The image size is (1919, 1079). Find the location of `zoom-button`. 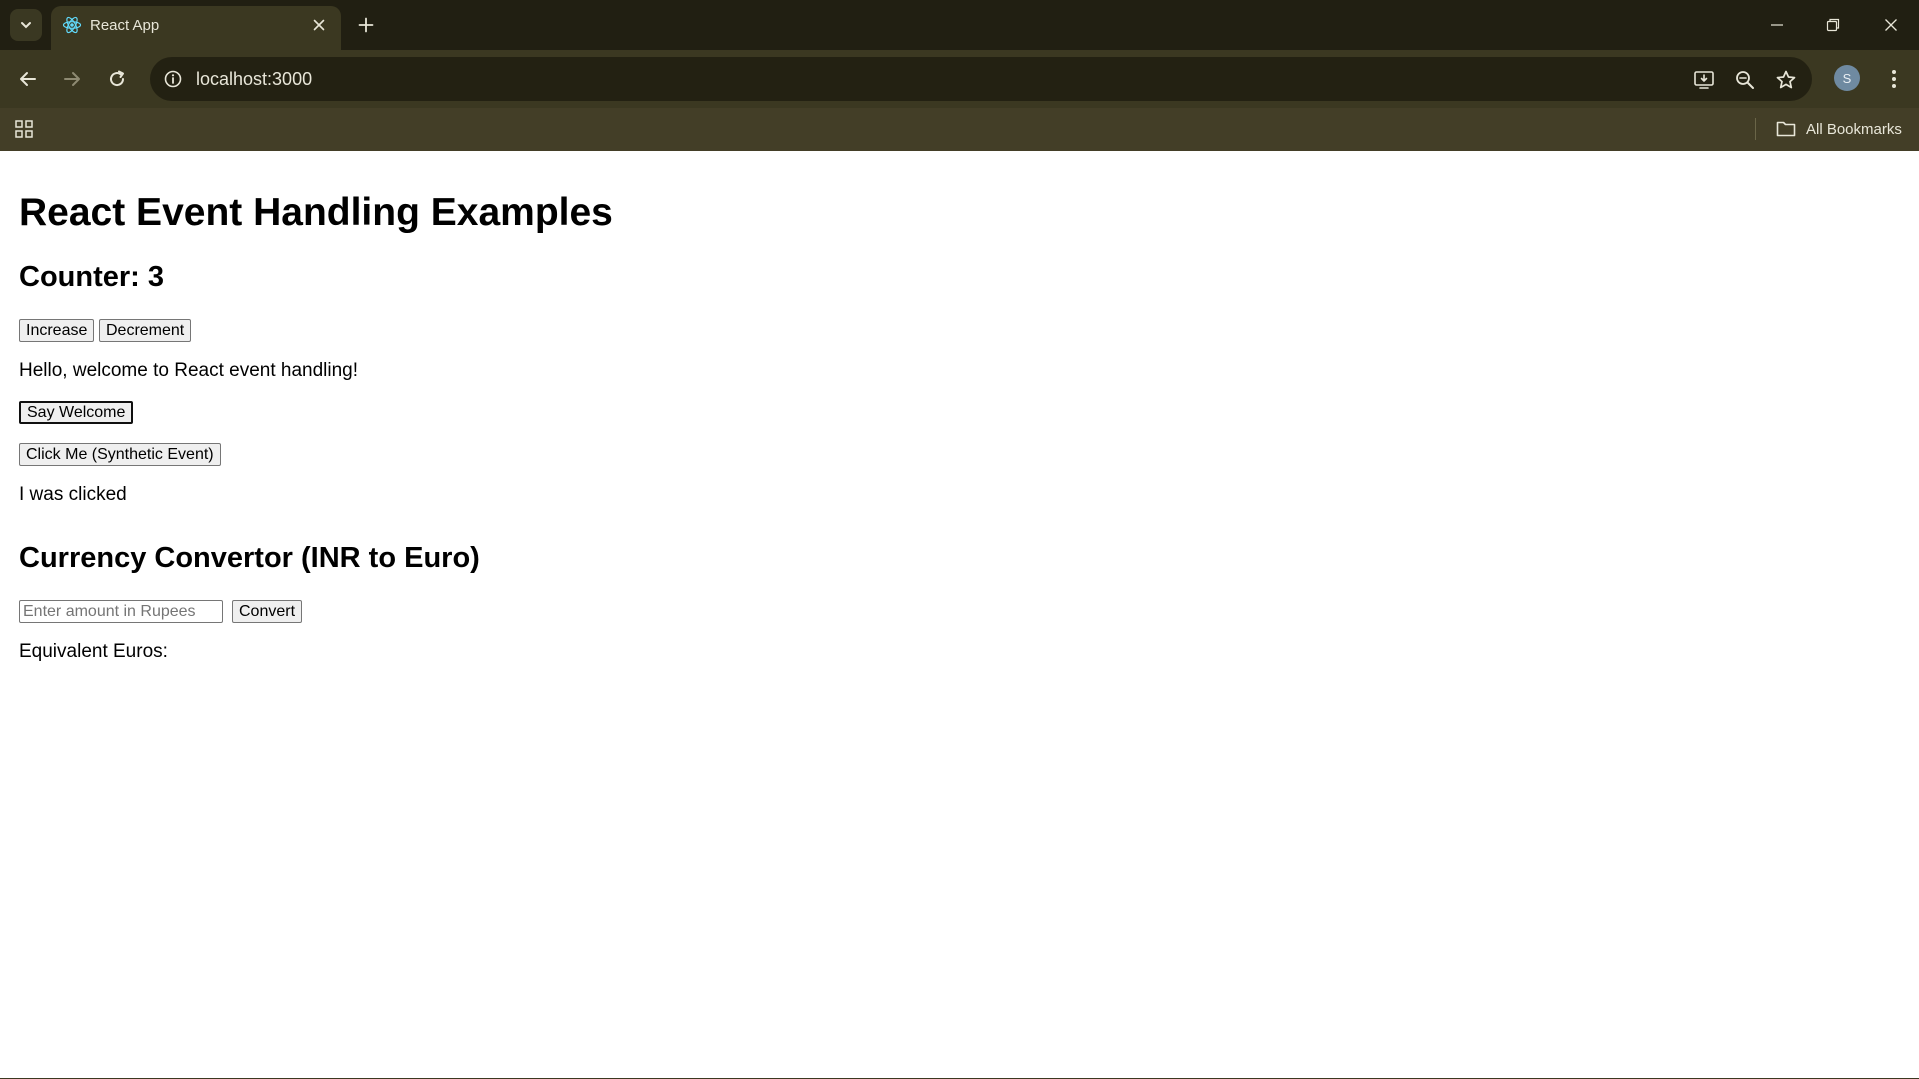

zoom-button is located at coordinates (1745, 80).